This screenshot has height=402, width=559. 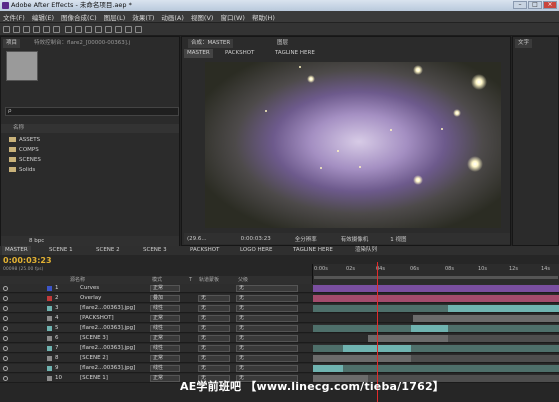 What do you see at coordinates (79, 17) in the screenshot?
I see `menu-composition: 图像合成(C)` at bounding box center [79, 17].